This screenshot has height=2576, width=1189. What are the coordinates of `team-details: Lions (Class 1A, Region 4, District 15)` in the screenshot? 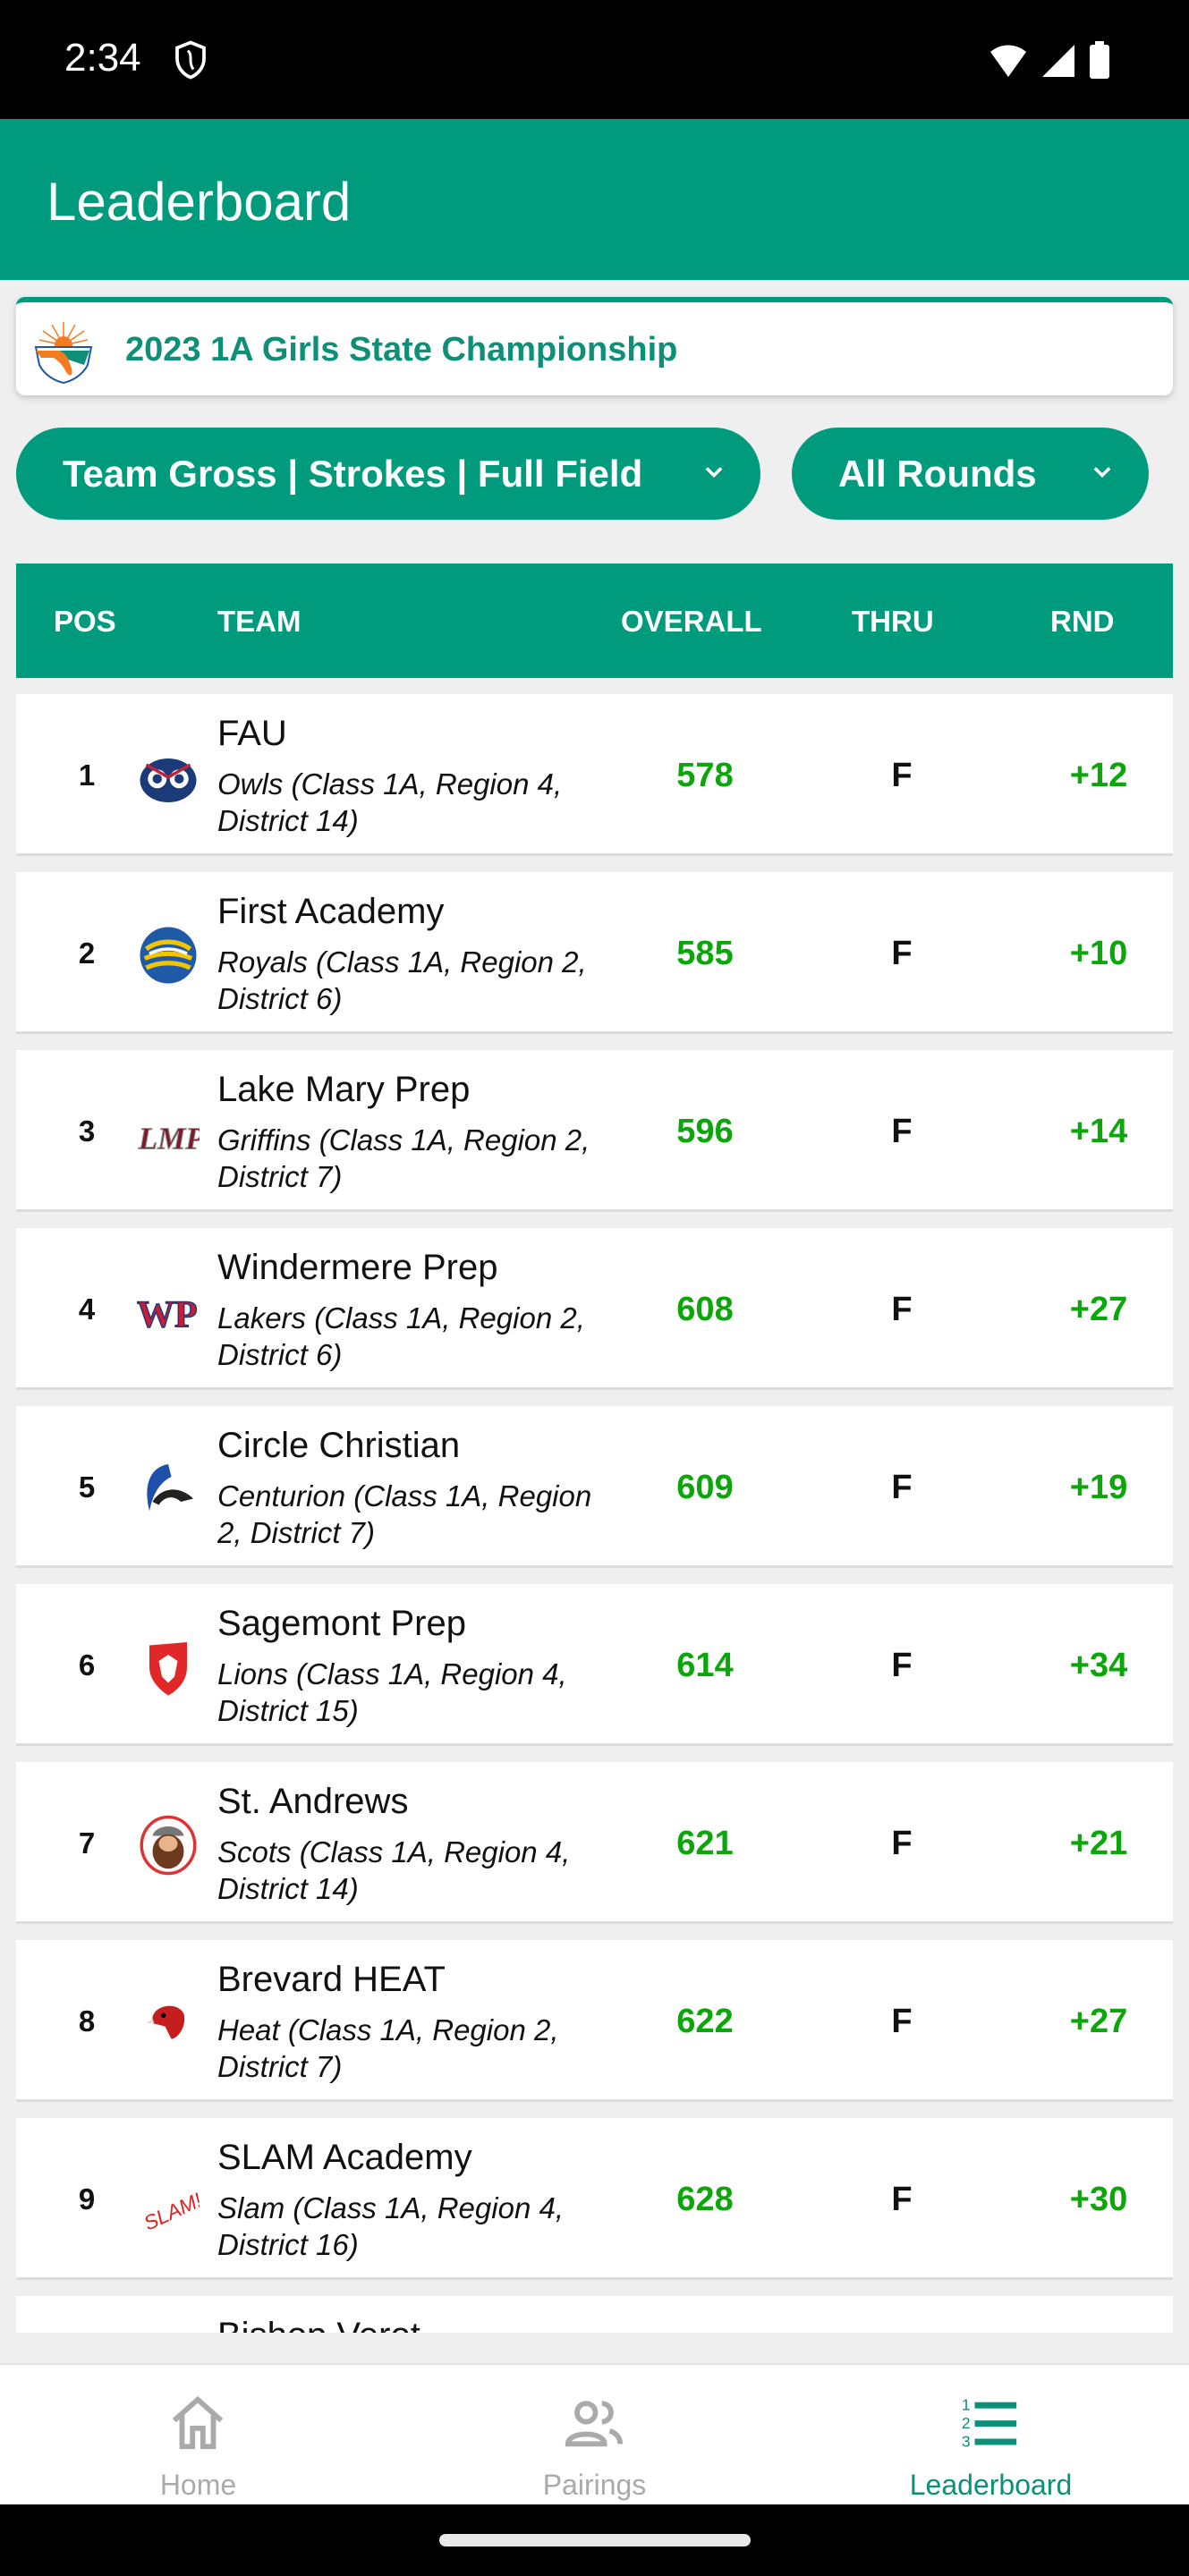 It's located at (392, 1692).